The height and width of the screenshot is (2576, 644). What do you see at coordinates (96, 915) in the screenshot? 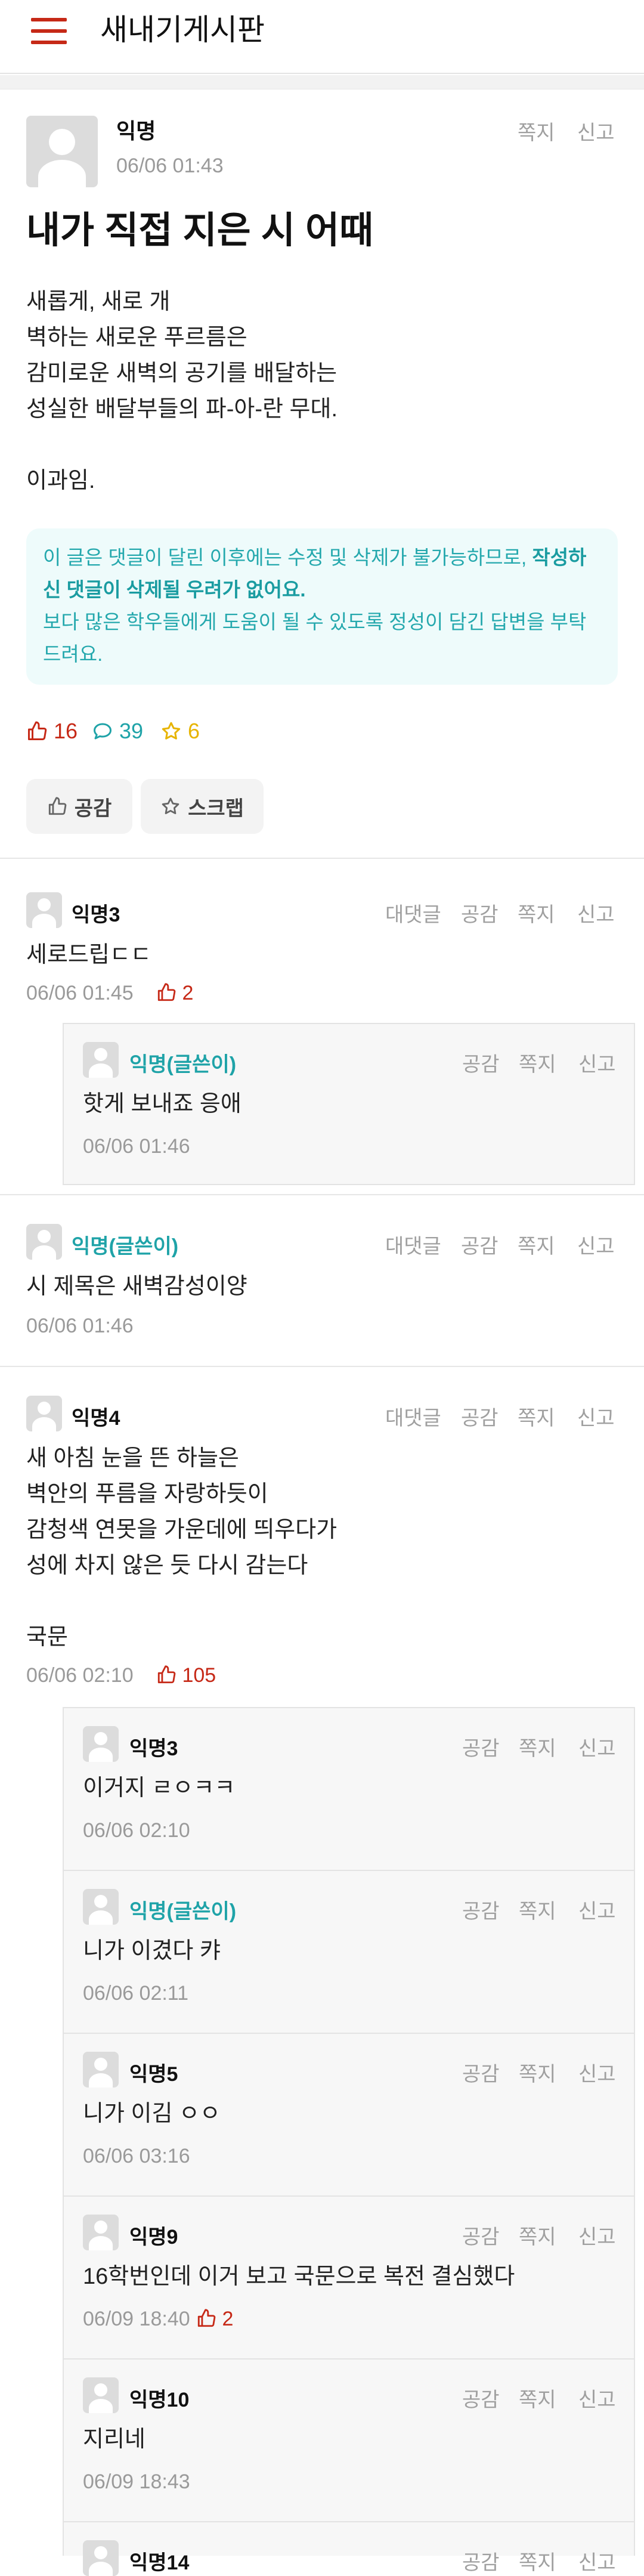
I see `comment-author: 익명3` at bounding box center [96, 915].